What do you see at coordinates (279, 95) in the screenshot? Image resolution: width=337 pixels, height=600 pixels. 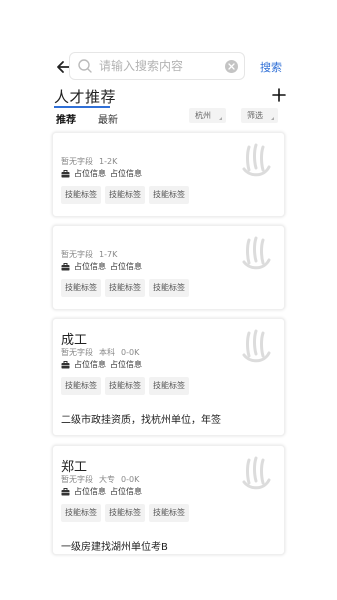 I see `plus-icon` at bounding box center [279, 95].